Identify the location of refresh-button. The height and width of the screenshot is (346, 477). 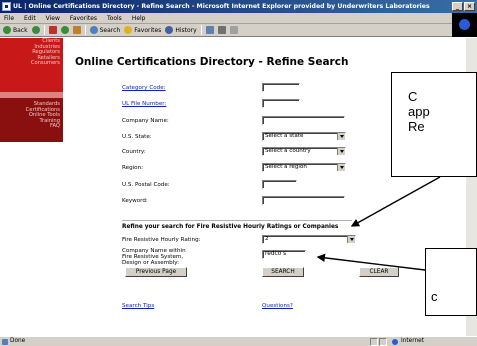
(64, 30).